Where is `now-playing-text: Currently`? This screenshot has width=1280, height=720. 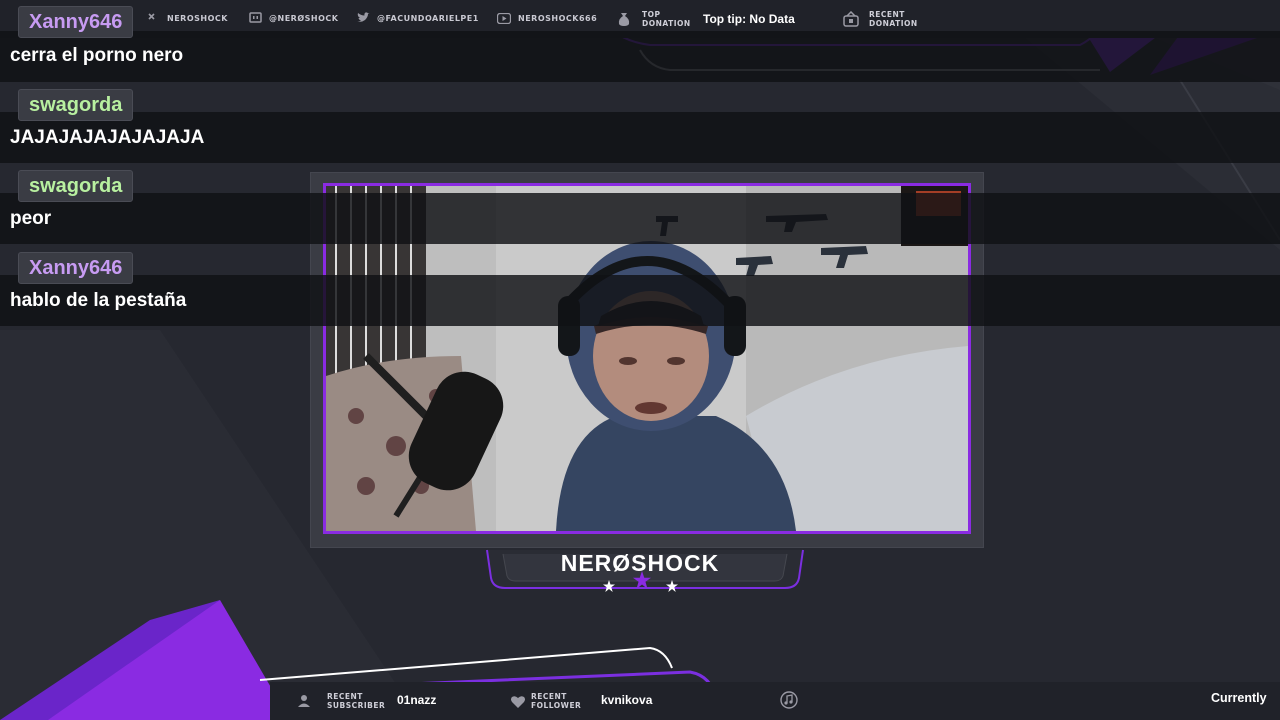 now-playing-text: Currently is located at coordinates (1239, 698).